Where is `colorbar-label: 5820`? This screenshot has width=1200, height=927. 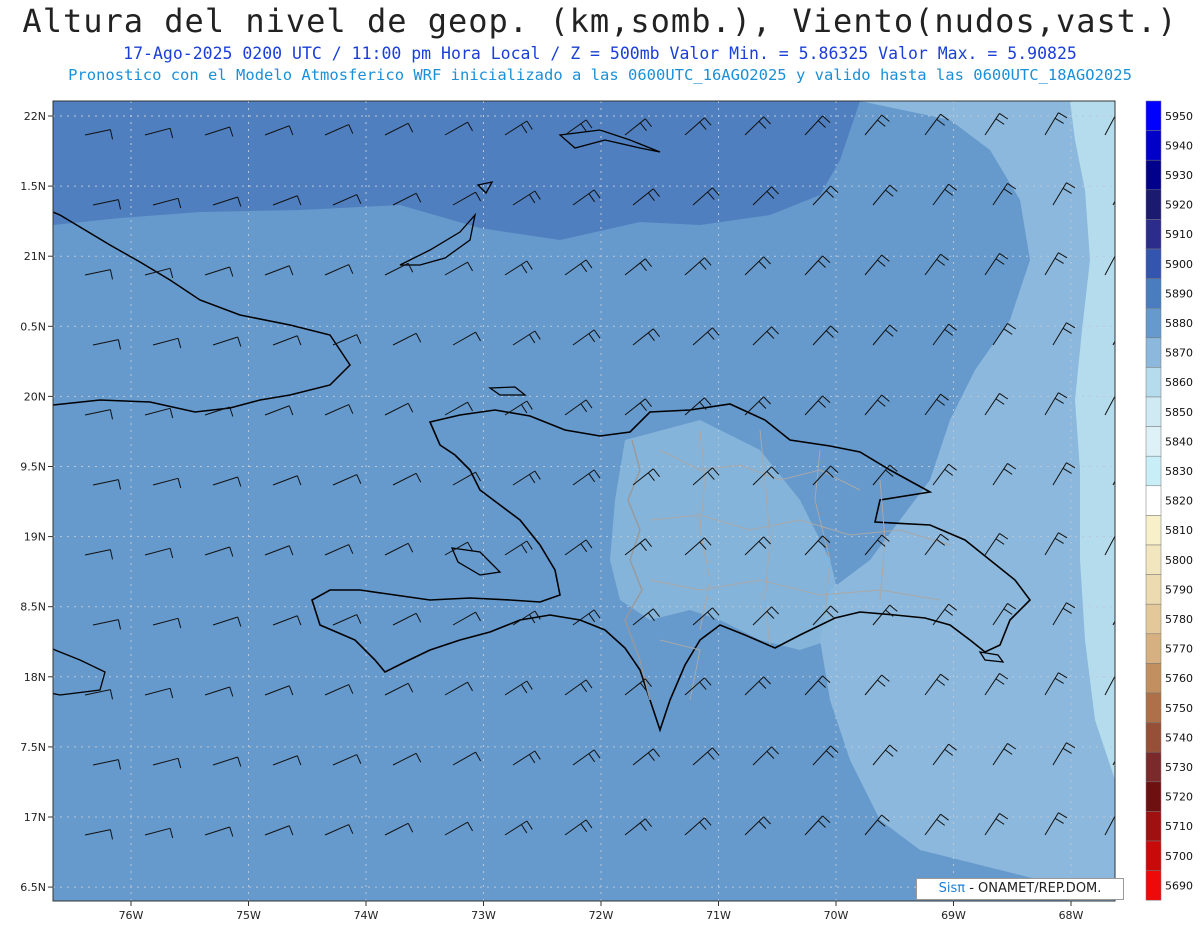
colorbar-label: 5820 is located at coordinates (1179, 501).